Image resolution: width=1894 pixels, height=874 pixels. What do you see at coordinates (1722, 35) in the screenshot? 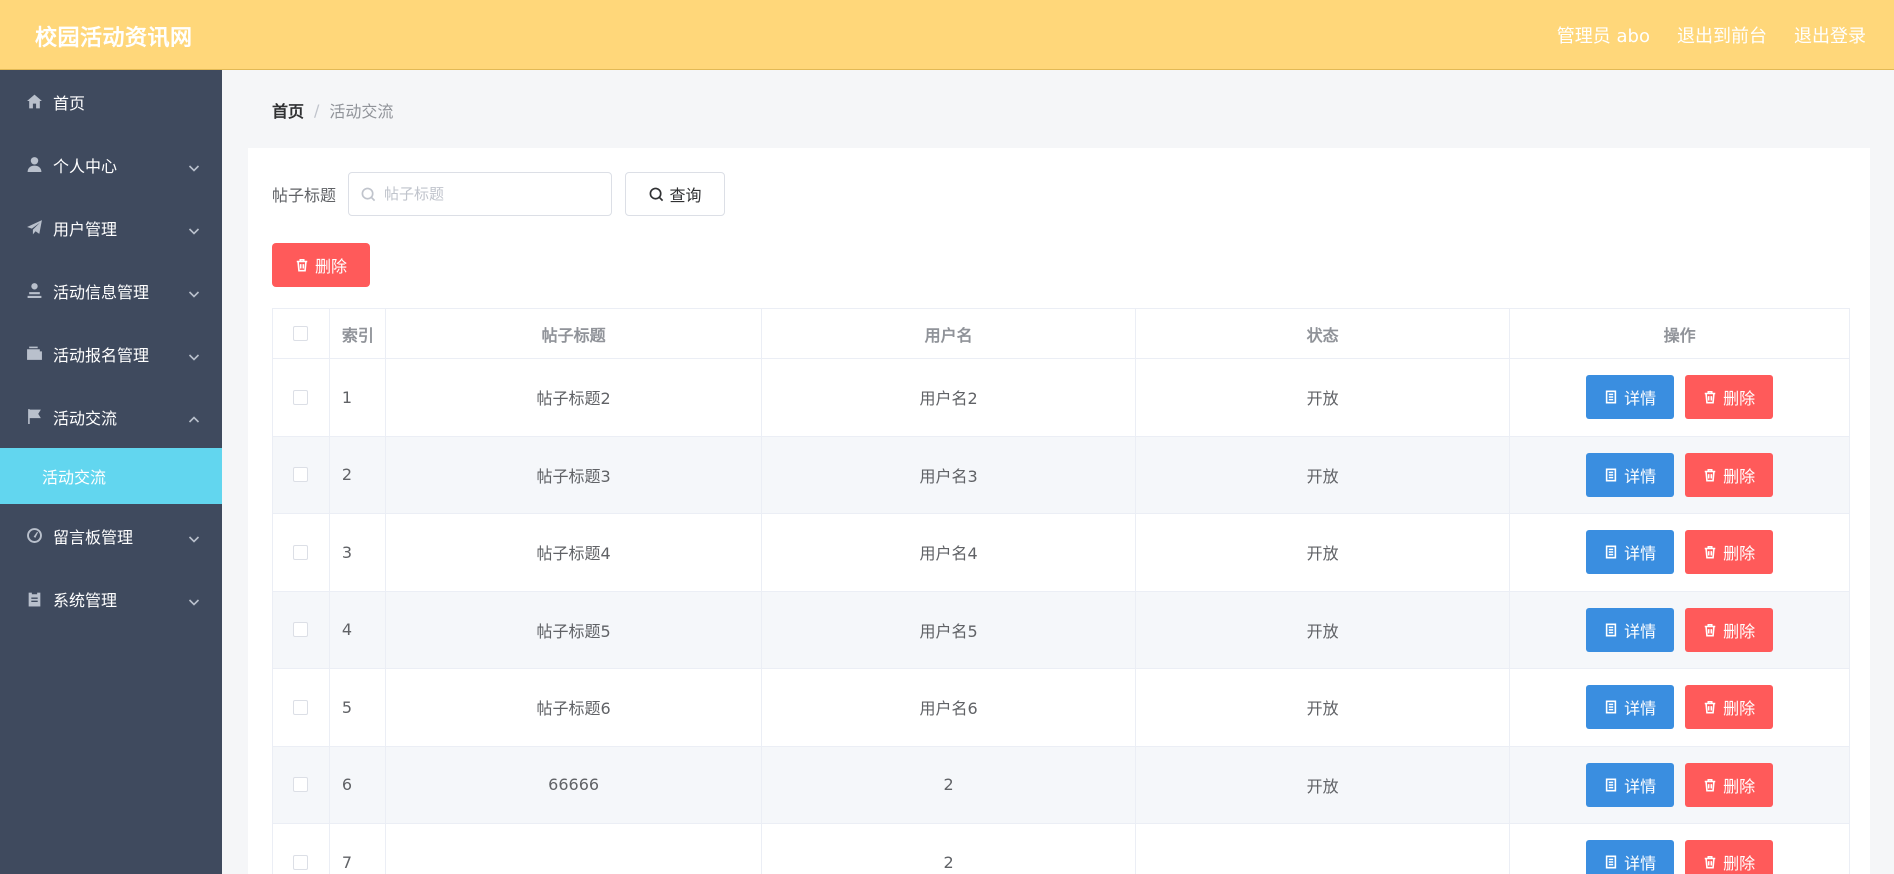
I see `exit-to-frontend-link: 退出到前台` at bounding box center [1722, 35].